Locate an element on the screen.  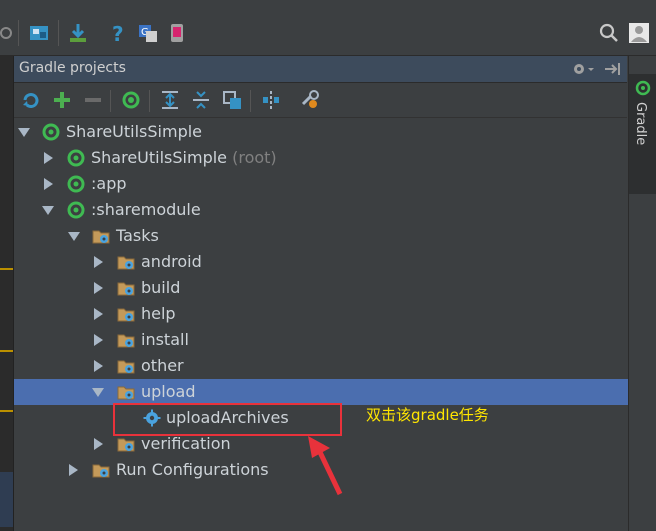
remove-icon is located at coordinates (93, 100).